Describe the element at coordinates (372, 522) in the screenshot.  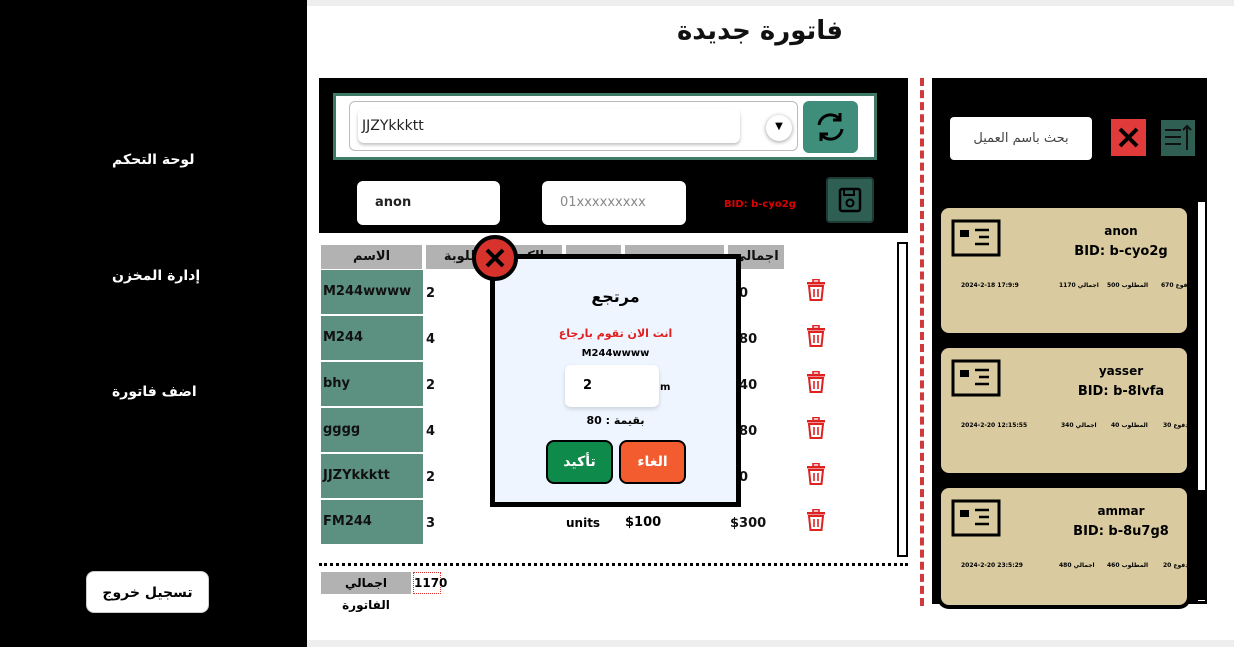
I see `row-name: FM244` at that location.